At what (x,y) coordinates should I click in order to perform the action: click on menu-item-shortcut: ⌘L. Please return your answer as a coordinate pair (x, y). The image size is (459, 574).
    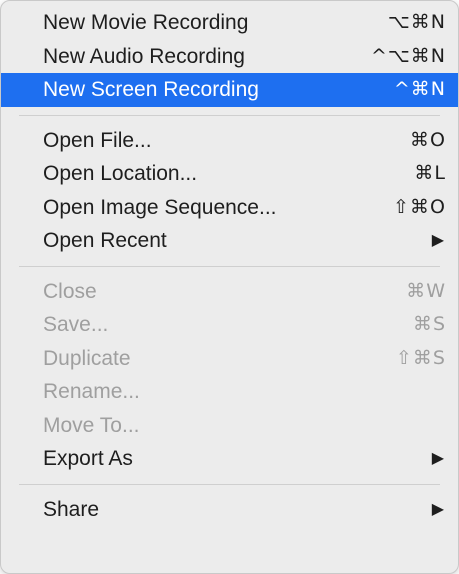
    Looking at the image, I should click on (430, 173).